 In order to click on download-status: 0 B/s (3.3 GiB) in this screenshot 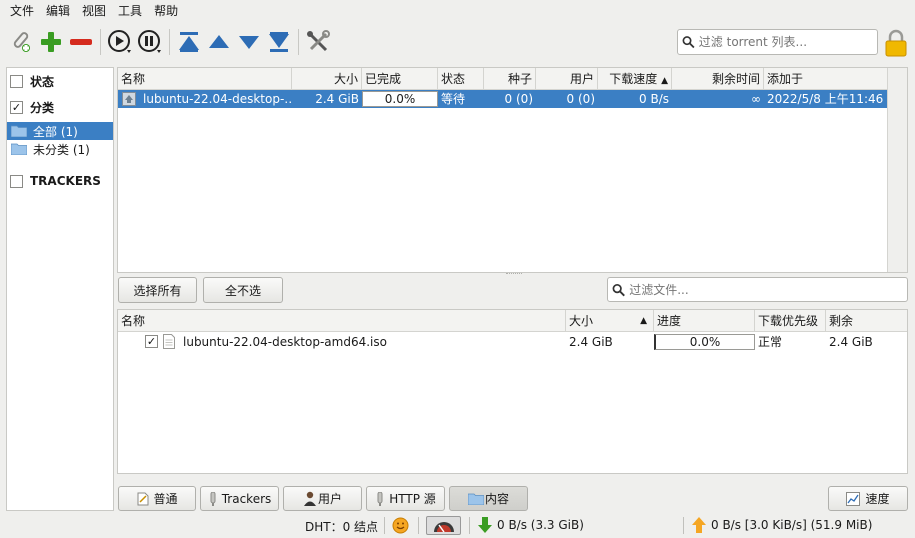, I will do `click(540, 525)`.